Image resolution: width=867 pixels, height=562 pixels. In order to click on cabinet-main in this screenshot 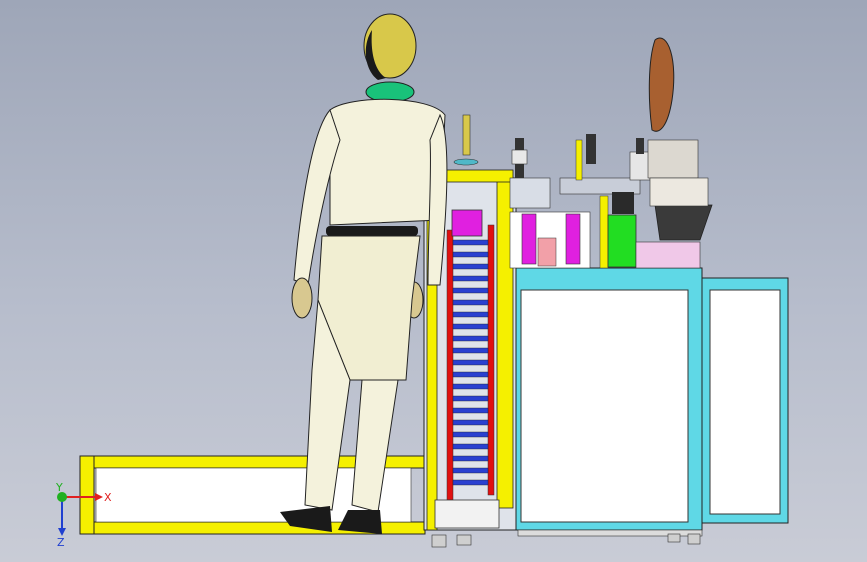, I will do `click(607, 406)`.